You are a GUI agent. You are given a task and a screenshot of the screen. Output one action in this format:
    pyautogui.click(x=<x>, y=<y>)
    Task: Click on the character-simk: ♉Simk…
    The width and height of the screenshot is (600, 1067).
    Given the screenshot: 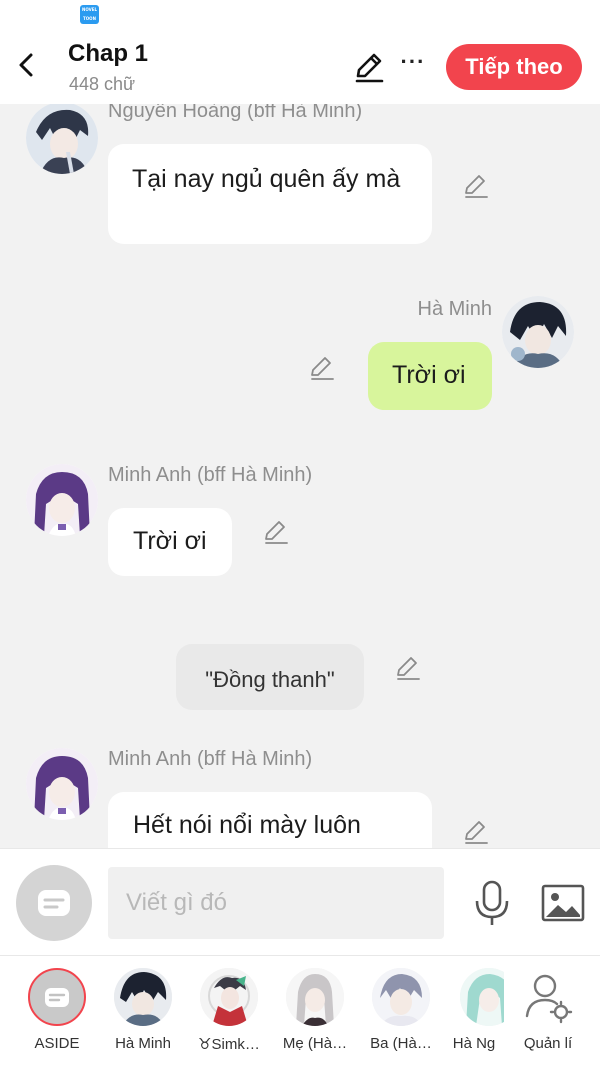 What is the action you would take?
    pyautogui.click(x=229, y=1015)
    